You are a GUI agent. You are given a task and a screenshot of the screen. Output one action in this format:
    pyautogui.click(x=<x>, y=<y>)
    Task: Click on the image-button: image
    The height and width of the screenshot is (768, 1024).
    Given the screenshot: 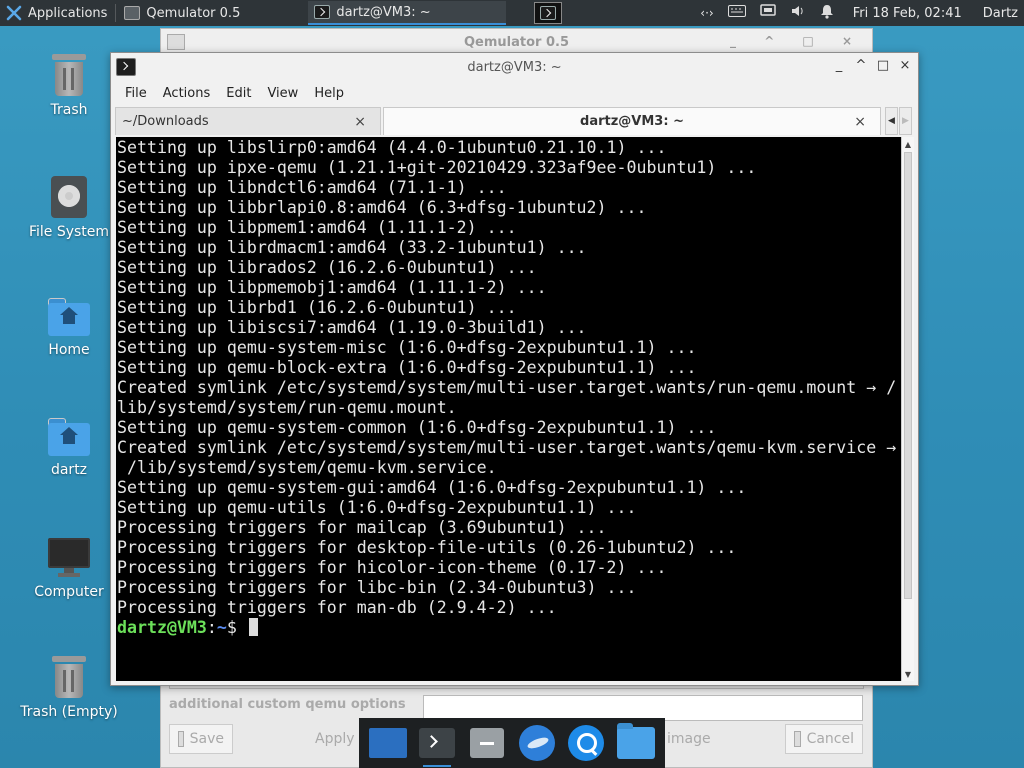 What is the action you would take?
    pyautogui.click(x=694, y=739)
    